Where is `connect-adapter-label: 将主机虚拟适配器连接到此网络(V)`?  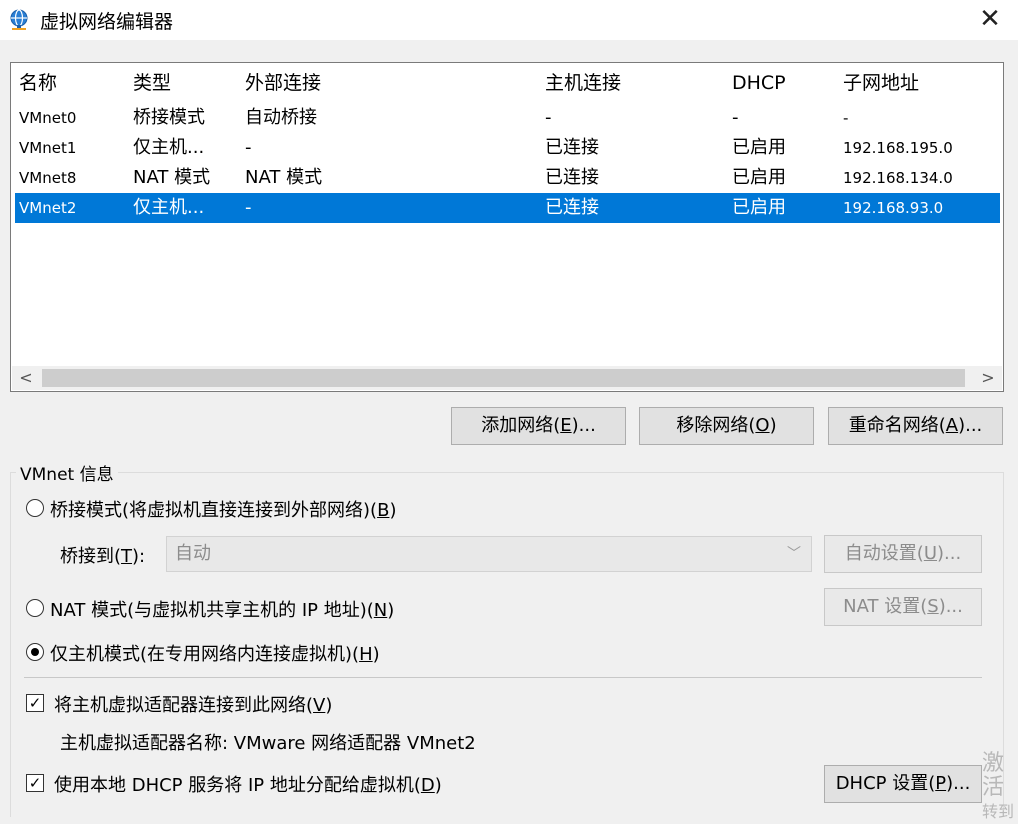 connect-adapter-label: 将主机虚拟适配器连接到此网络(V) is located at coordinates (193, 704).